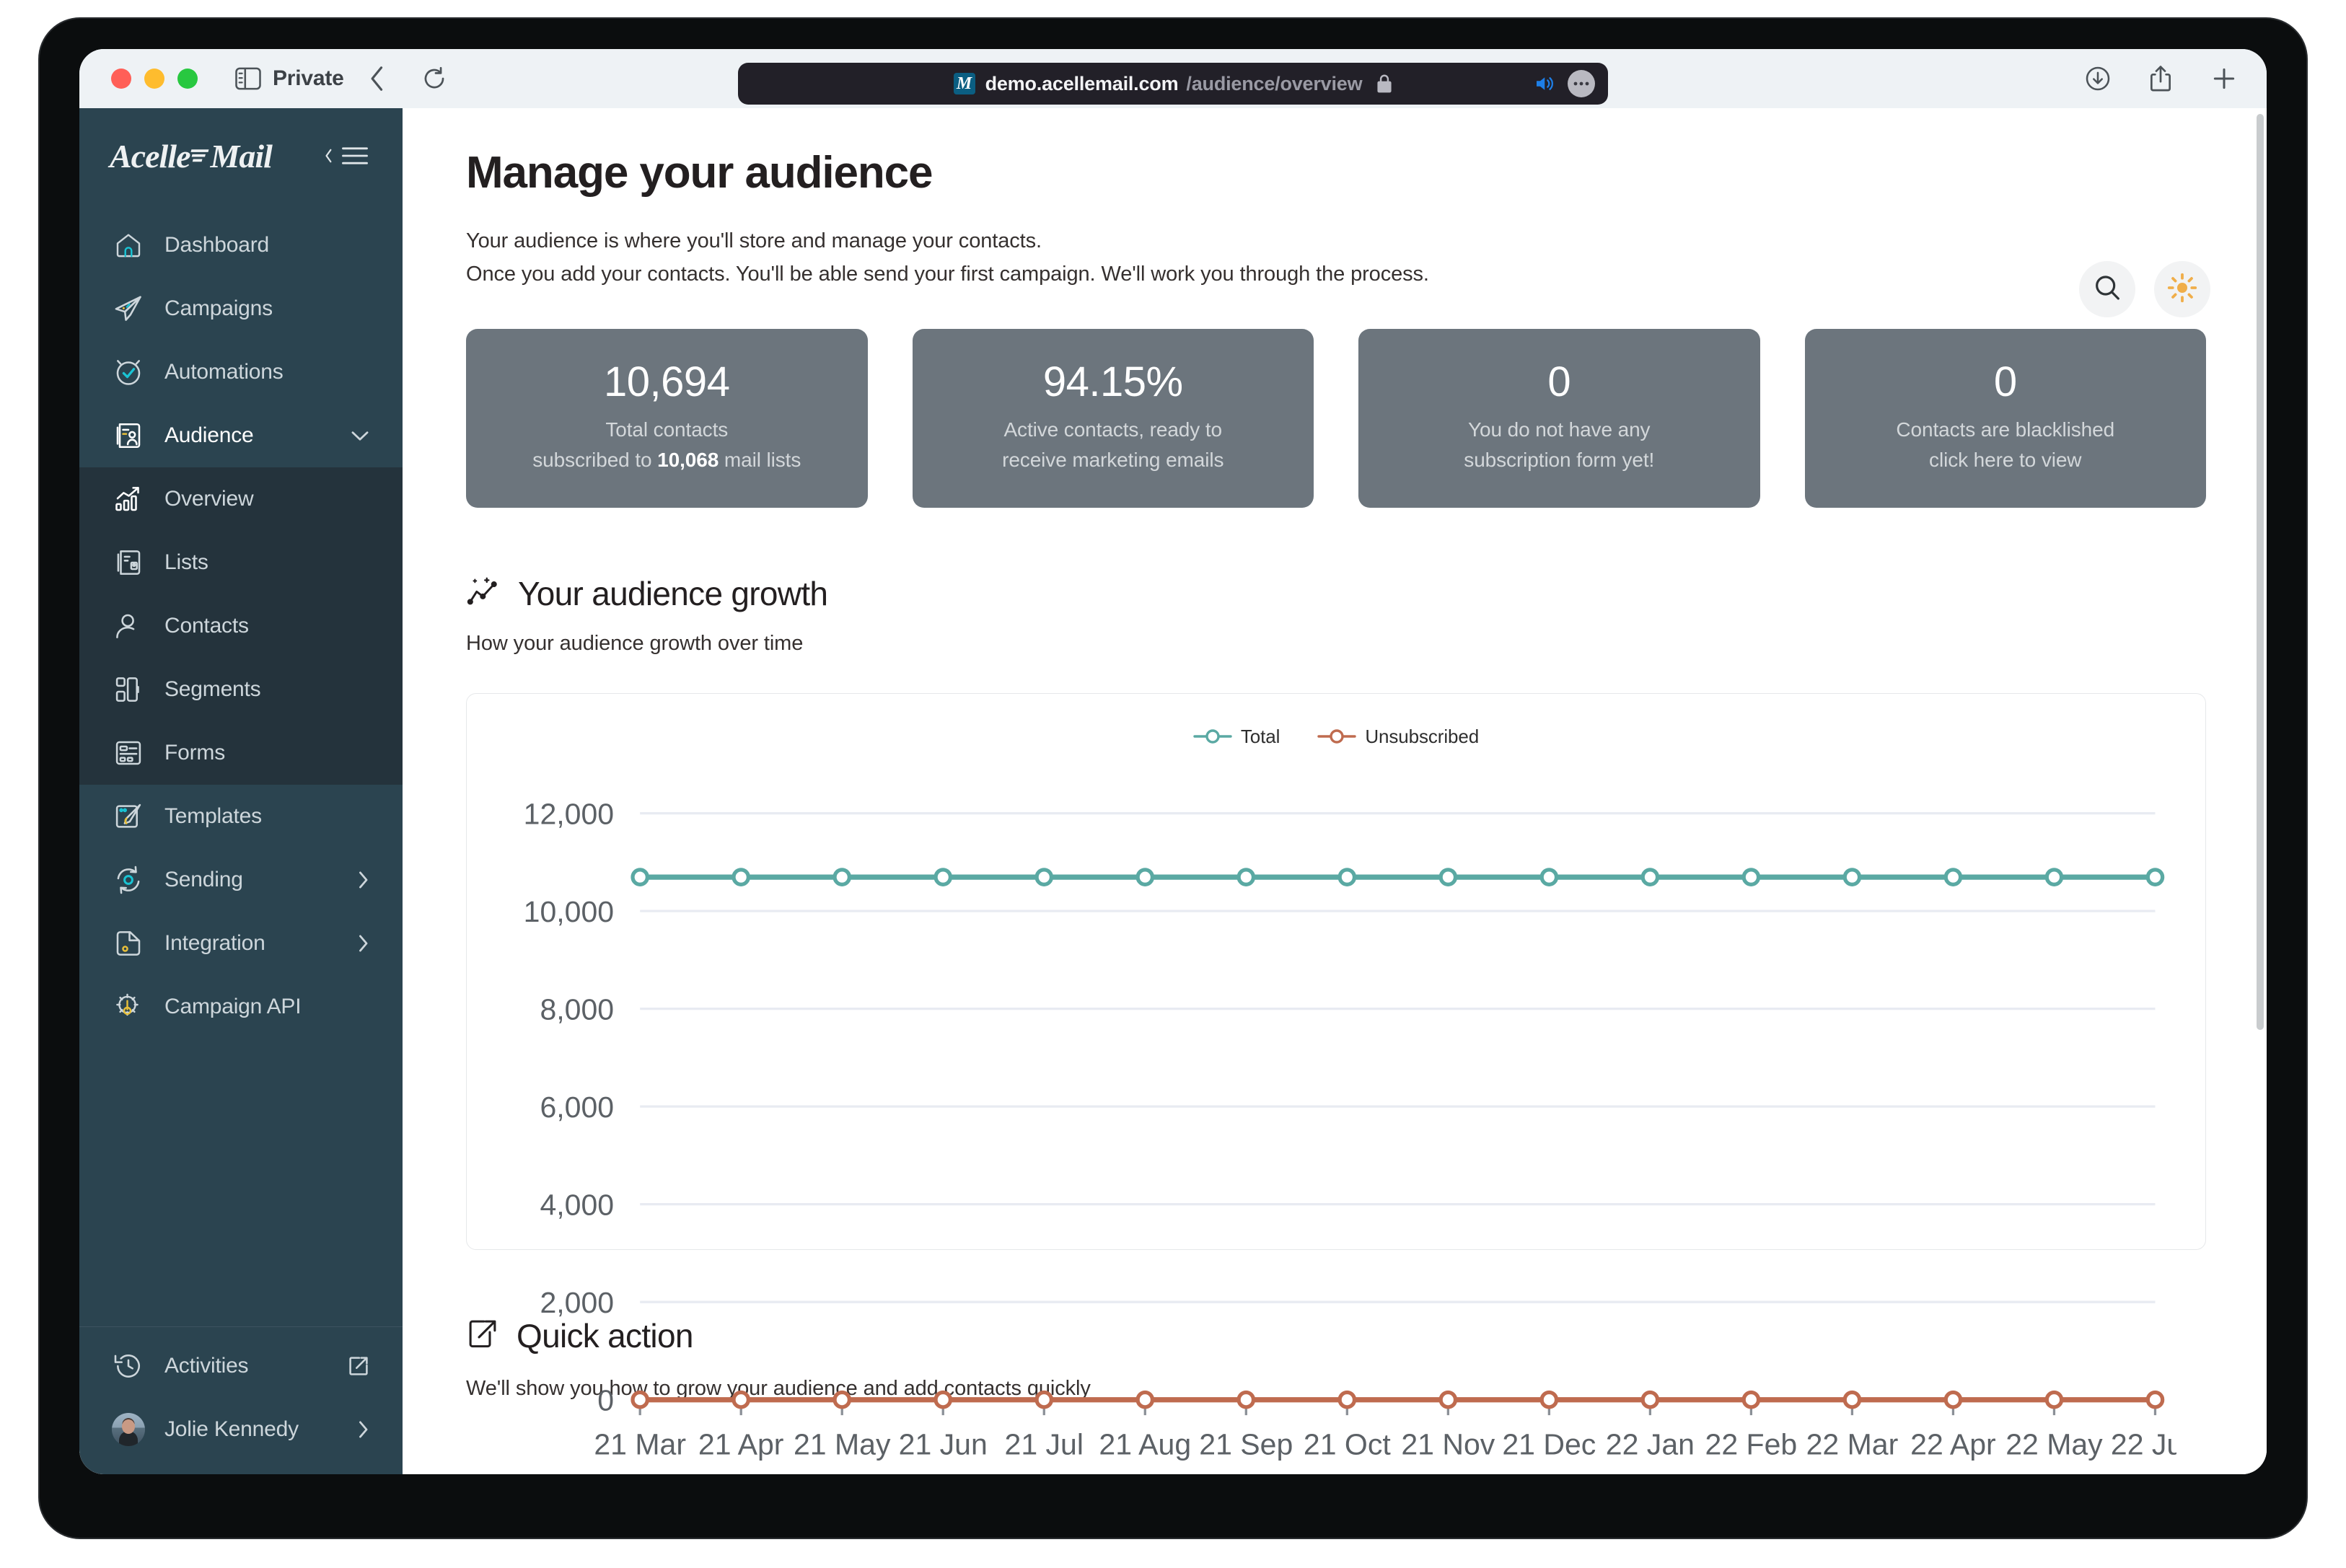 Image resolution: width=2346 pixels, height=1568 pixels. I want to click on legend-item-total: Total, so click(1236, 737).